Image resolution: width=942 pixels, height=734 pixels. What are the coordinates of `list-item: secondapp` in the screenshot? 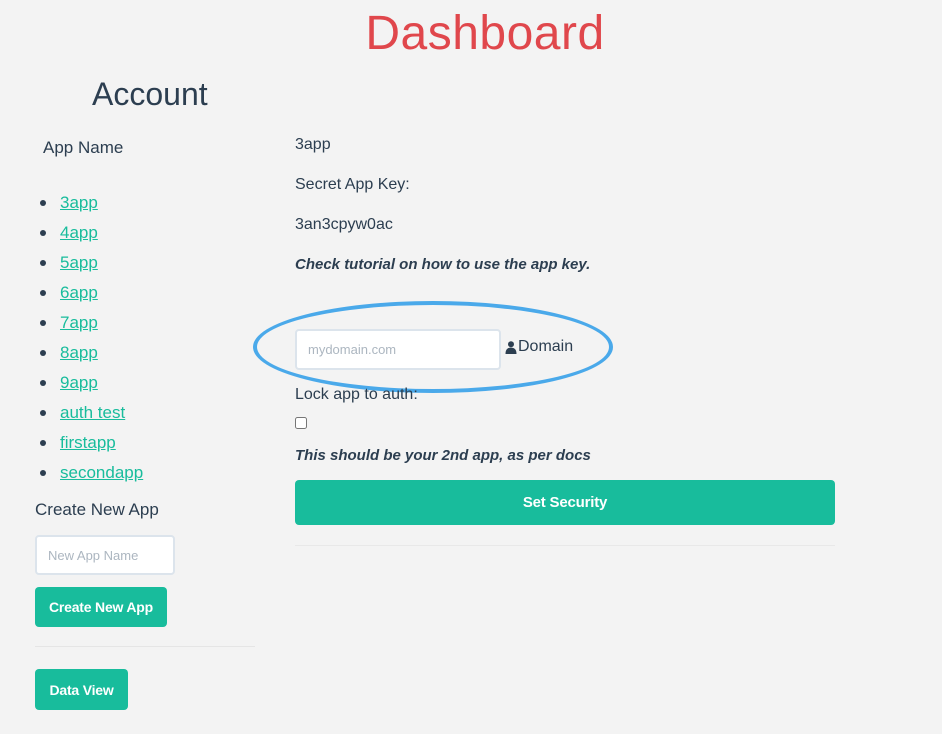 It's located at (91, 473).